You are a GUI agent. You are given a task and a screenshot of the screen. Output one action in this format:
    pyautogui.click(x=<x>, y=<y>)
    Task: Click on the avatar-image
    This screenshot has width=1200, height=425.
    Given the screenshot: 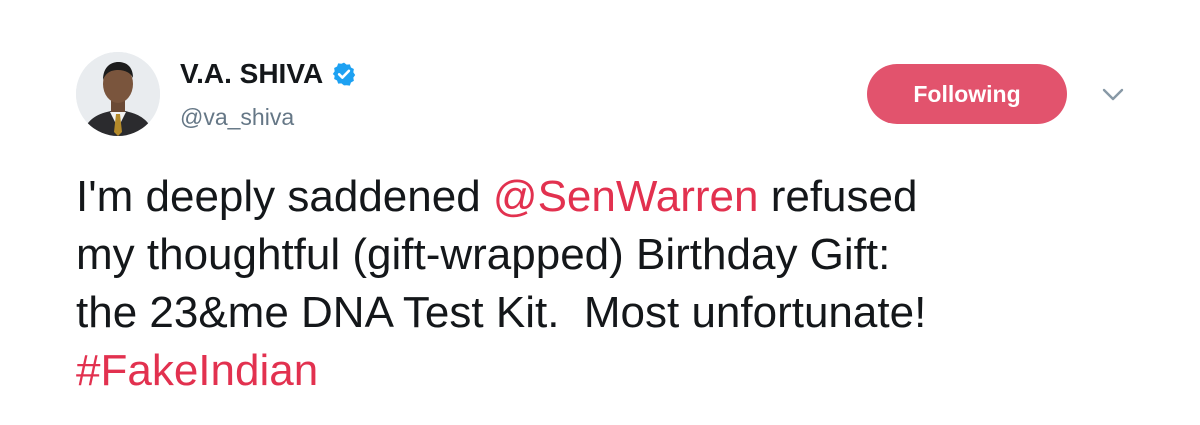 What is the action you would take?
    pyautogui.click(x=118, y=94)
    